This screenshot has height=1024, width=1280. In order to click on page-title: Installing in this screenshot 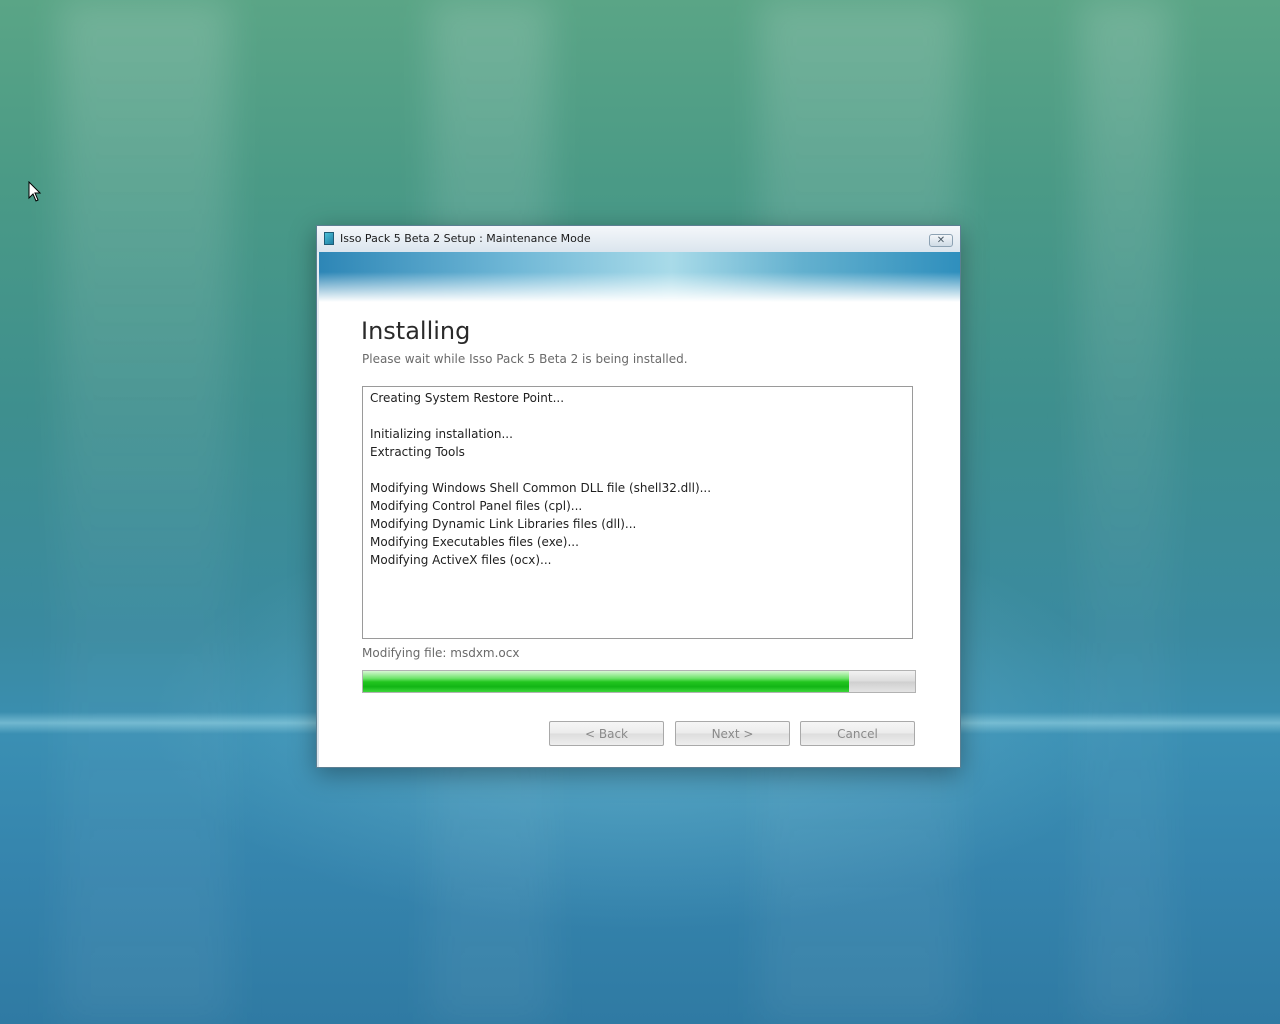, I will do `click(416, 331)`.